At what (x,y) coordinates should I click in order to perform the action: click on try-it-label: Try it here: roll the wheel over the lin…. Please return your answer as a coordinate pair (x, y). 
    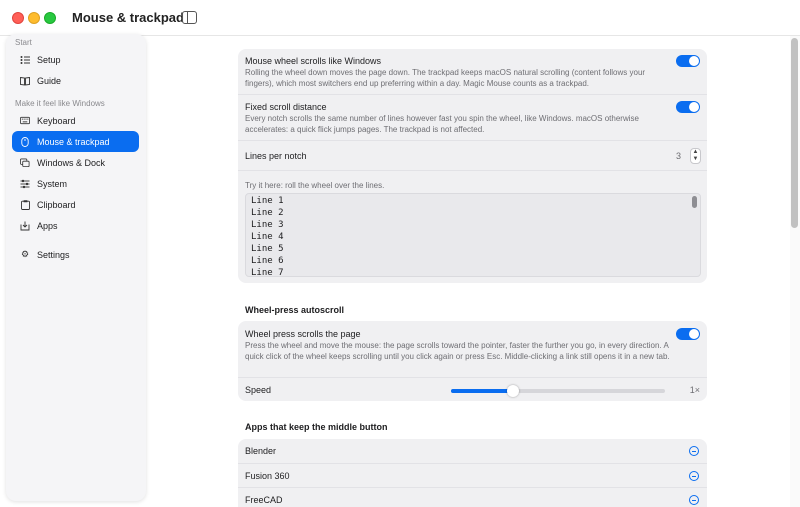
    Looking at the image, I should click on (315, 185).